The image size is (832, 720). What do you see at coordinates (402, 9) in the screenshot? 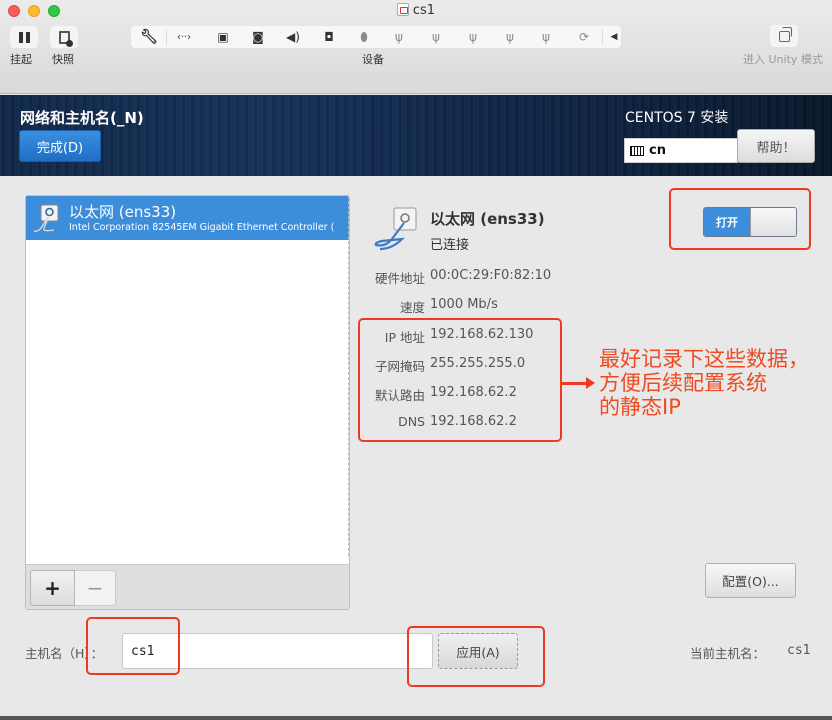
I see `vm-icon` at bounding box center [402, 9].